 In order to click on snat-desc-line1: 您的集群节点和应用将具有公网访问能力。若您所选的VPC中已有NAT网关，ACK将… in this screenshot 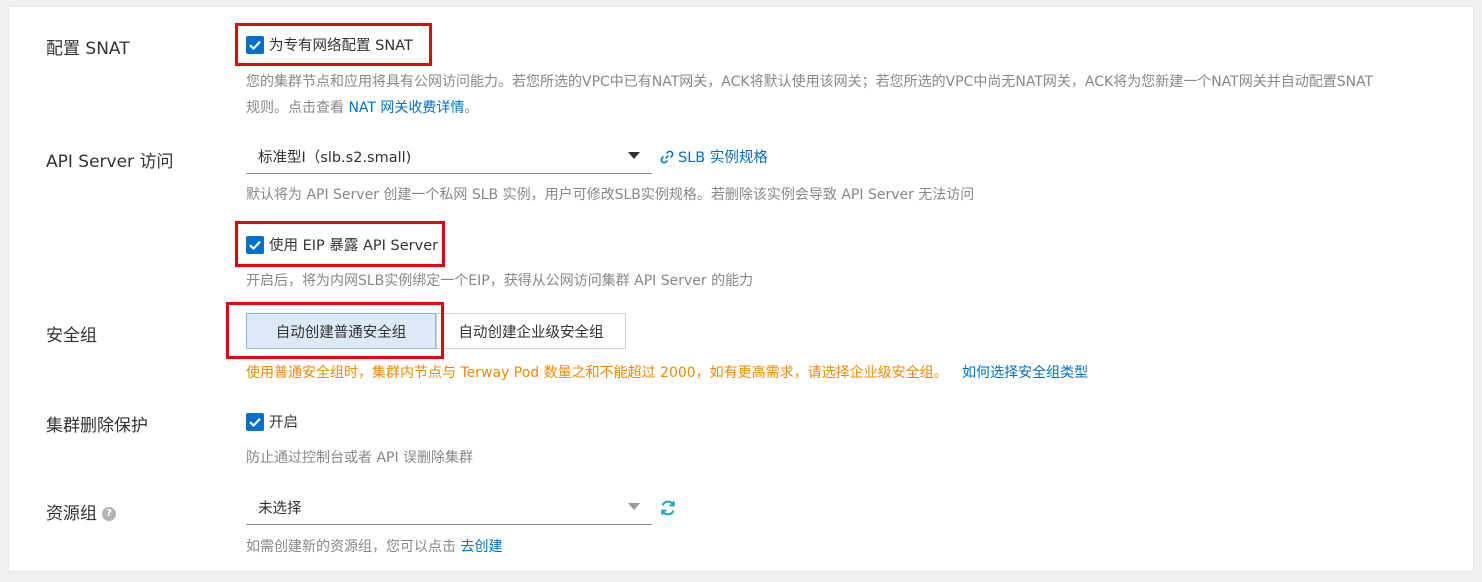, I will do `click(810, 82)`.